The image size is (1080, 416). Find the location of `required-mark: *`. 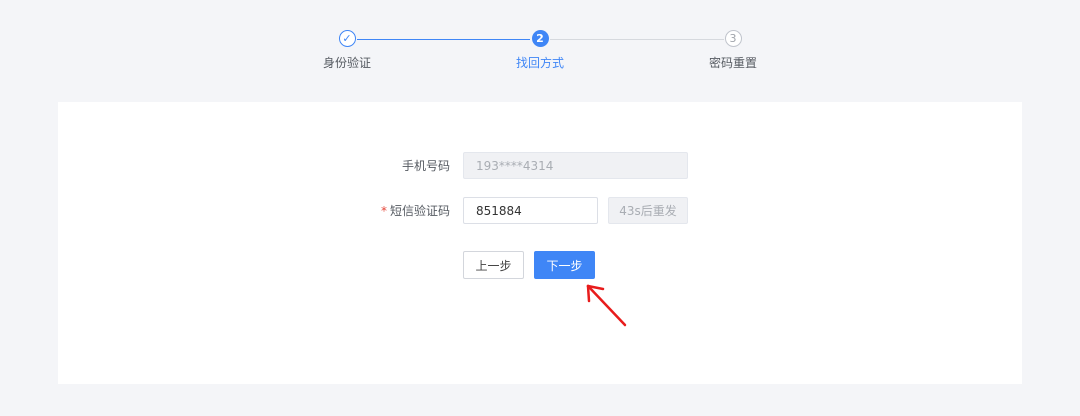

required-mark: * is located at coordinates (383, 211).